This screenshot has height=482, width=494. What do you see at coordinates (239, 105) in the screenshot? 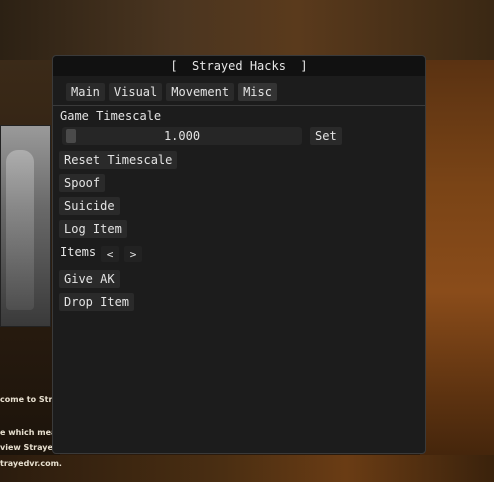
I see `tab-separator` at bounding box center [239, 105].